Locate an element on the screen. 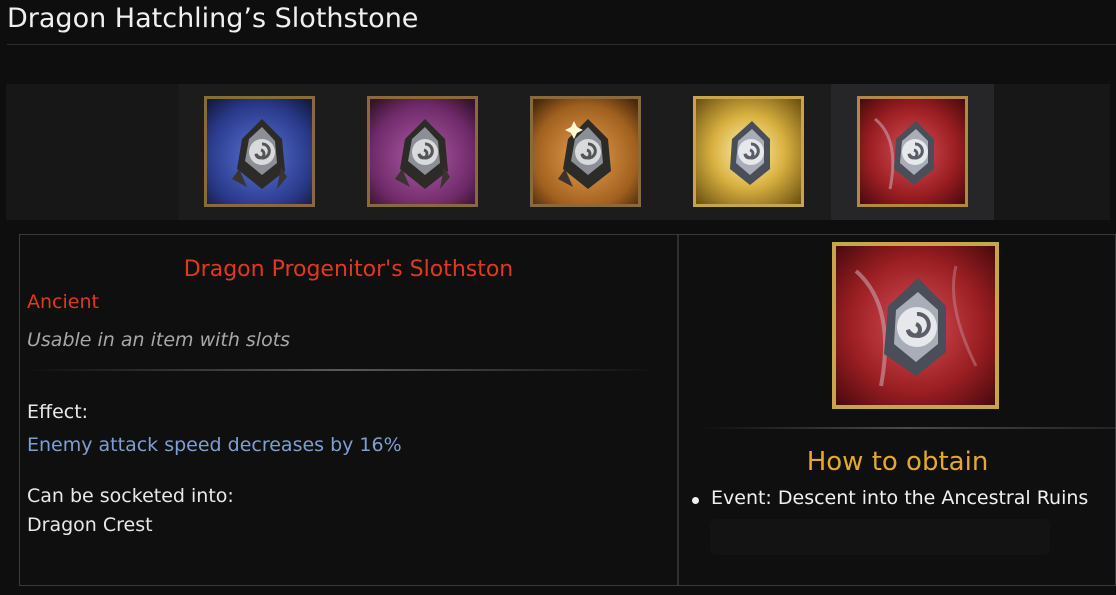 This screenshot has width=1116, height=595. bullet-icon is located at coordinates (695, 500).